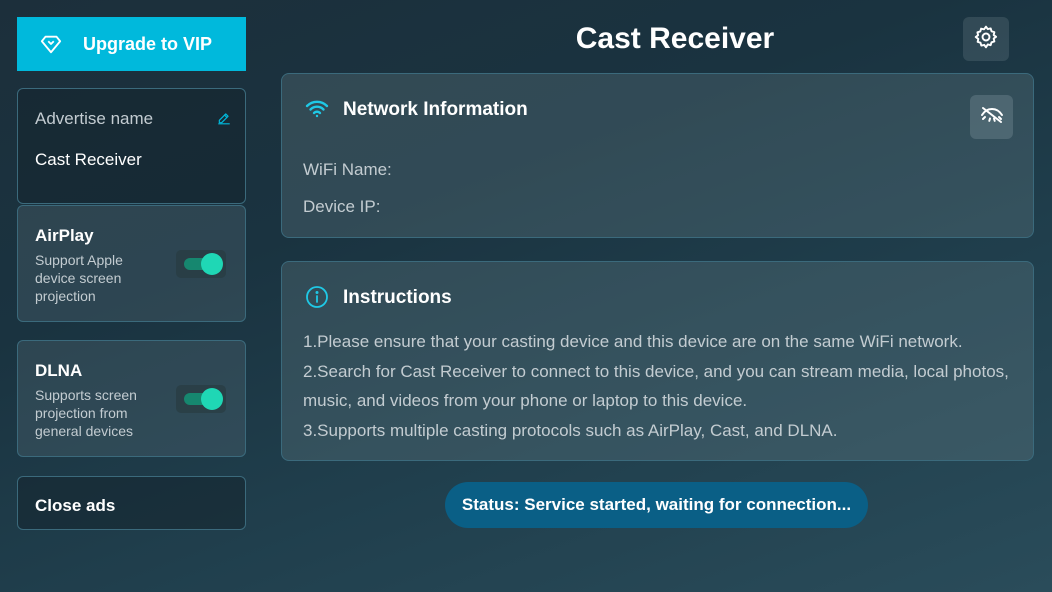  I want to click on advertise-name-card: Advertise name Cast Receiver, so click(131, 146).